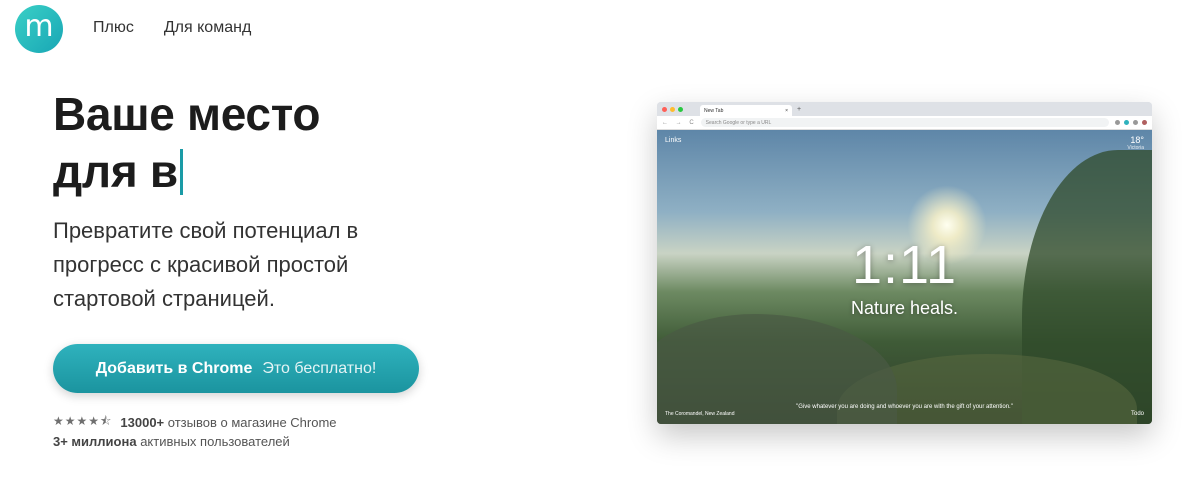  Describe the element at coordinates (786, 110) in the screenshot. I see `tab-close-icon: ×` at that location.